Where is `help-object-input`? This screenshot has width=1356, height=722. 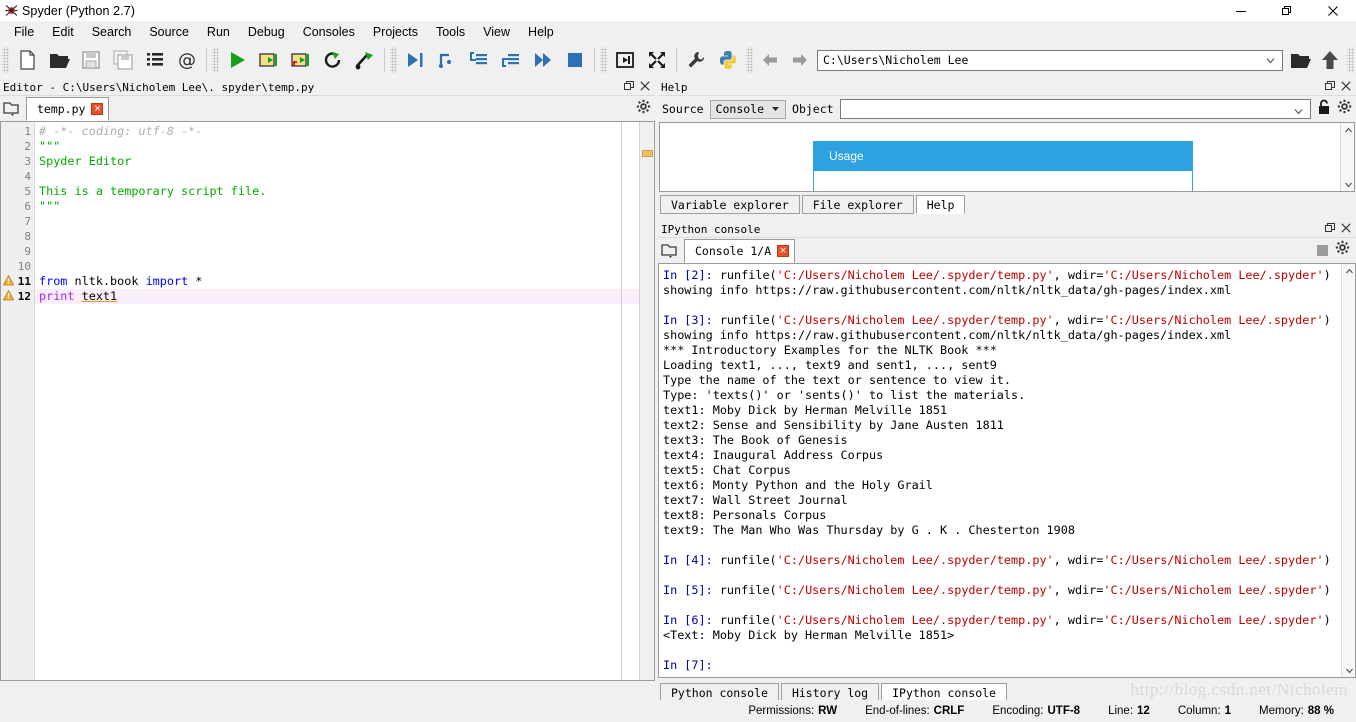
help-object-input is located at coordinates (1075, 110).